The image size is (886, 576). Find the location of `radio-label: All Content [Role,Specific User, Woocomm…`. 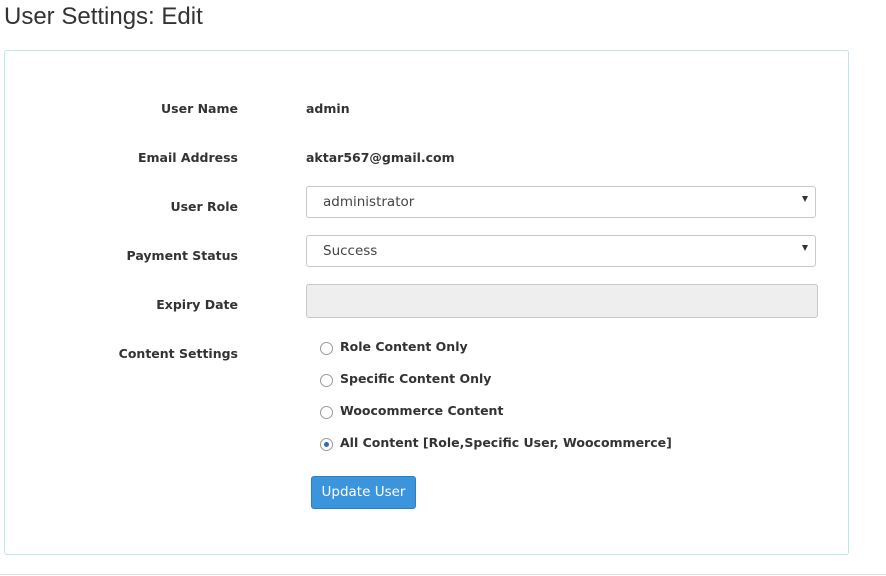

radio-label: All Content [Role,Specific User, Woocomm… is located at coordinates (506, 442).